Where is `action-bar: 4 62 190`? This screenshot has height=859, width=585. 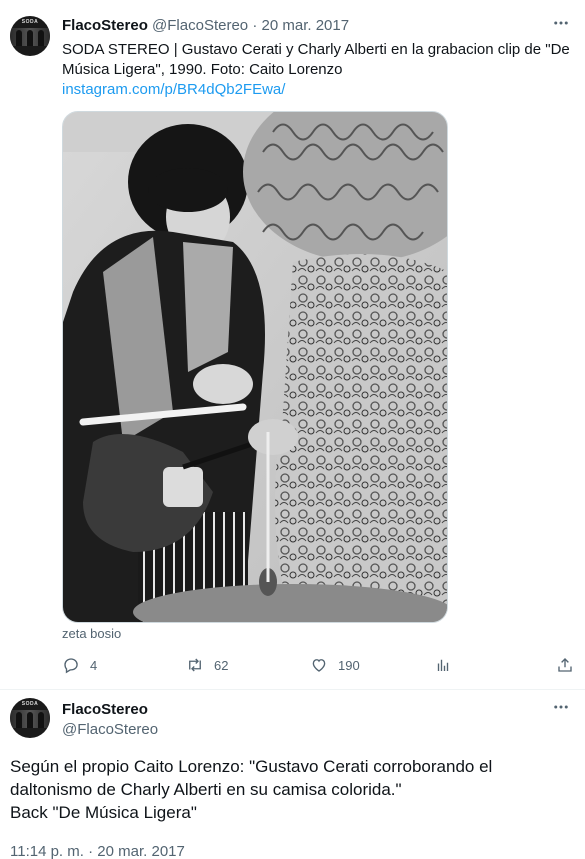 action-bar: 4 62 190 is located at coordinates (319, 665).